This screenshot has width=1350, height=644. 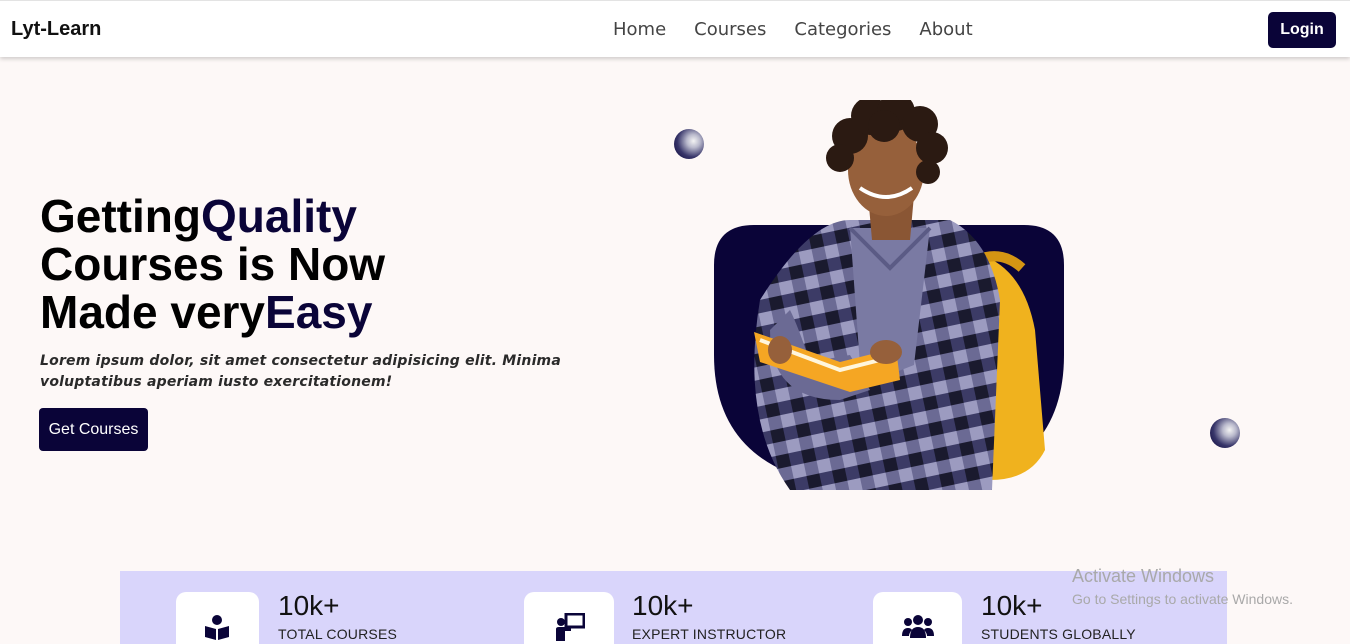 I want to click on nav-links: Home Courses Categories About, so click(x=793, y=29).